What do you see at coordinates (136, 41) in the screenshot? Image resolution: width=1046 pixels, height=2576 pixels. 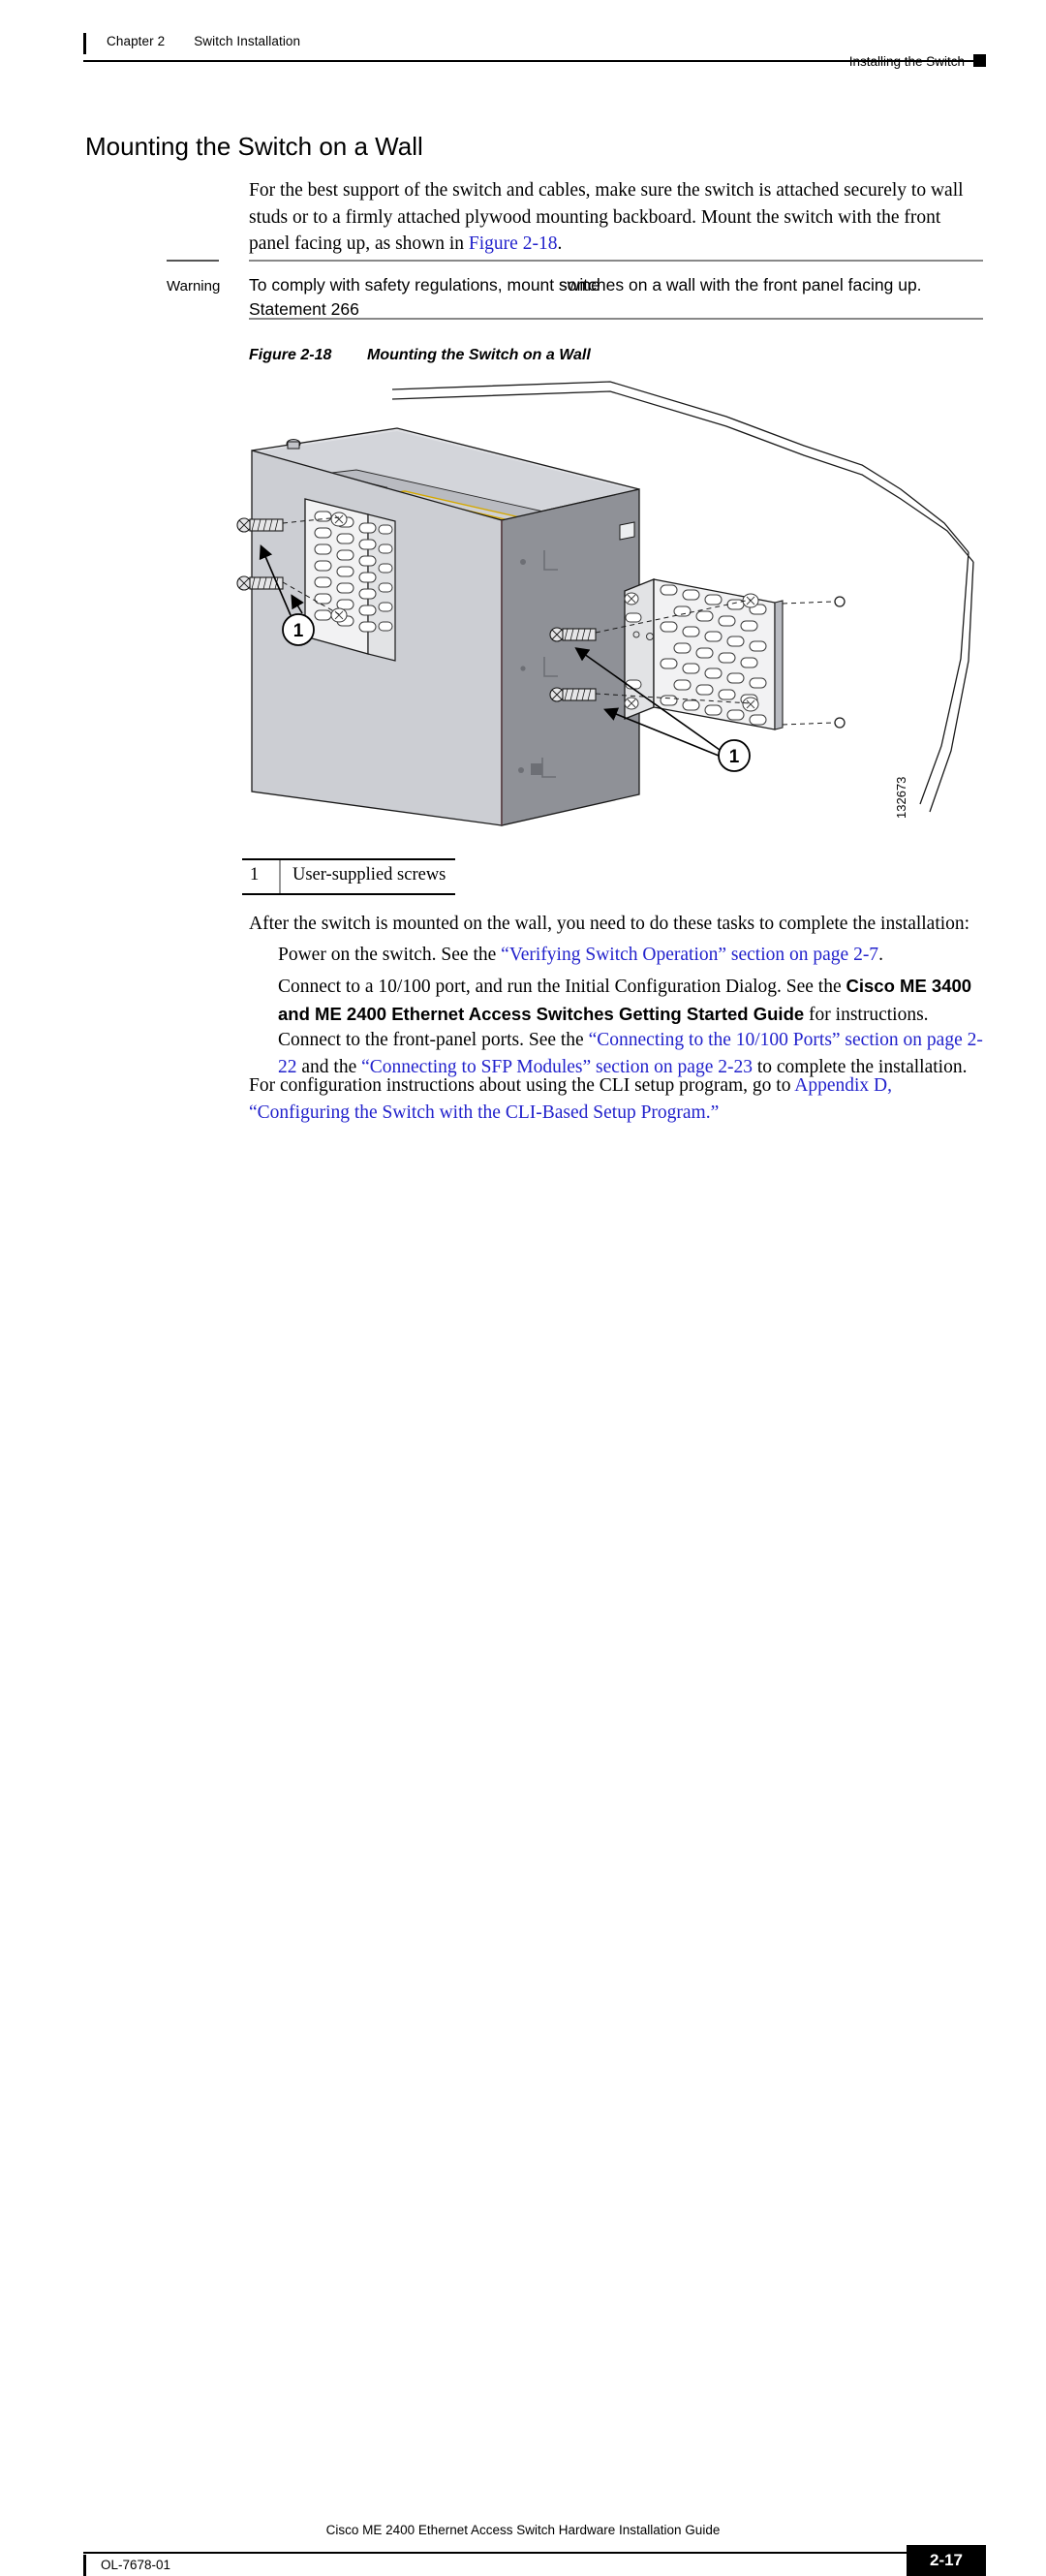 I see `header-chapter-number: Chapter 2` at bounding box center [136, 41].